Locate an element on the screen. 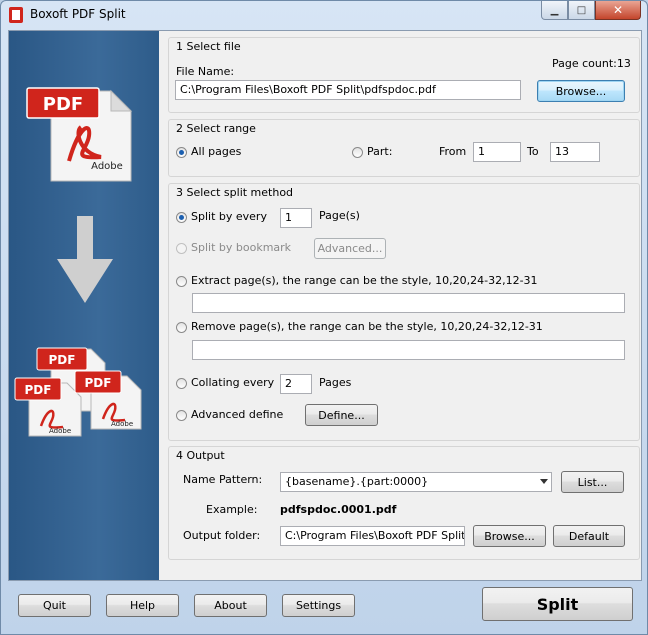 This screenshot has height=635, width=648. window-controls: ▁ □ ✕ is located at coordinates (591, 10).